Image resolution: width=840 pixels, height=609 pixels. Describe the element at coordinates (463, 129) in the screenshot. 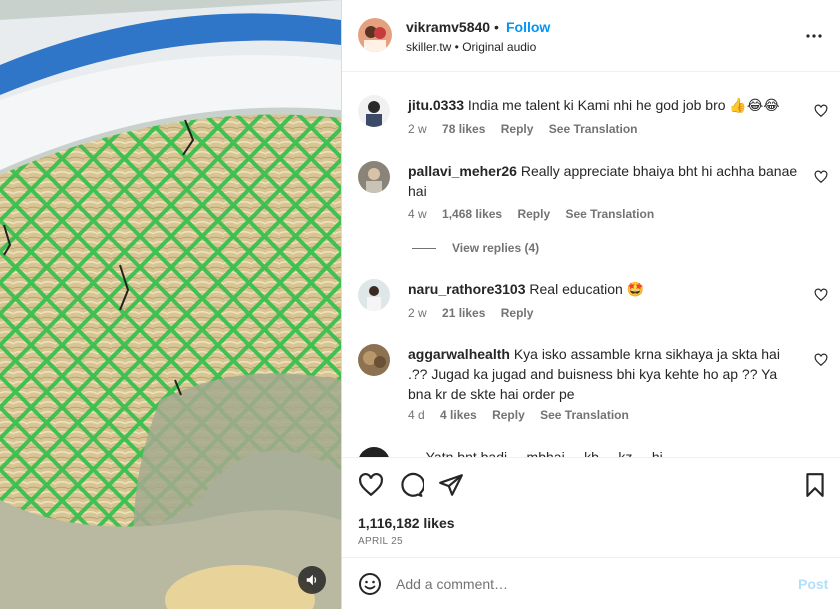

I see `comment-likes: 78 likes` at that location.